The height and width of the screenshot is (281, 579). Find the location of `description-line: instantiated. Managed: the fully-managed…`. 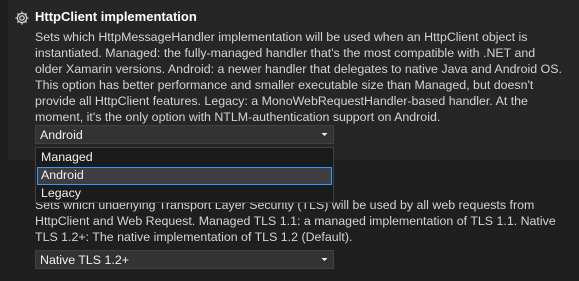

description-line: instantiated. Managed: the fully-managed… is located at coordinates (285, 53).